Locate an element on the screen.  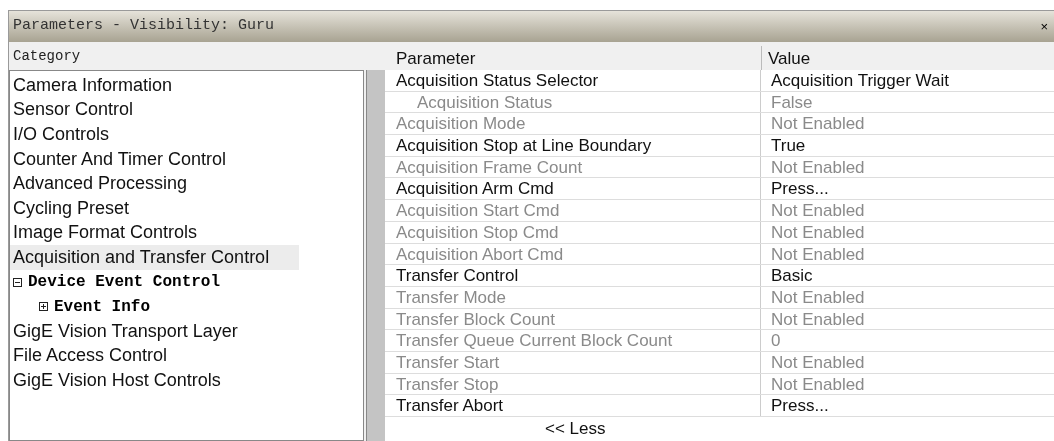
category-item: GigE Vision Transport Layer is located at coordinates (186, 331).